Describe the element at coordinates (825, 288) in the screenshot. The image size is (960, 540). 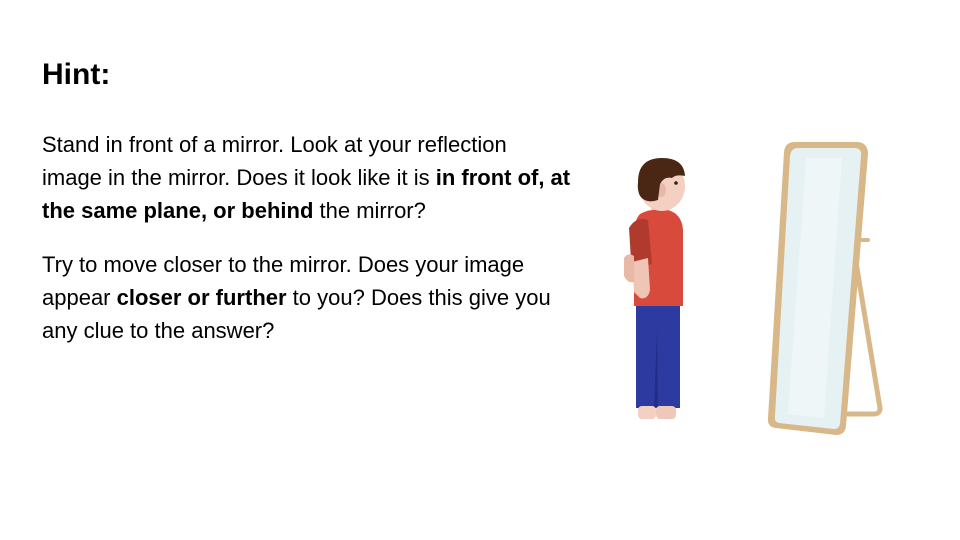
I see `floor-mirror-icon` at that location.